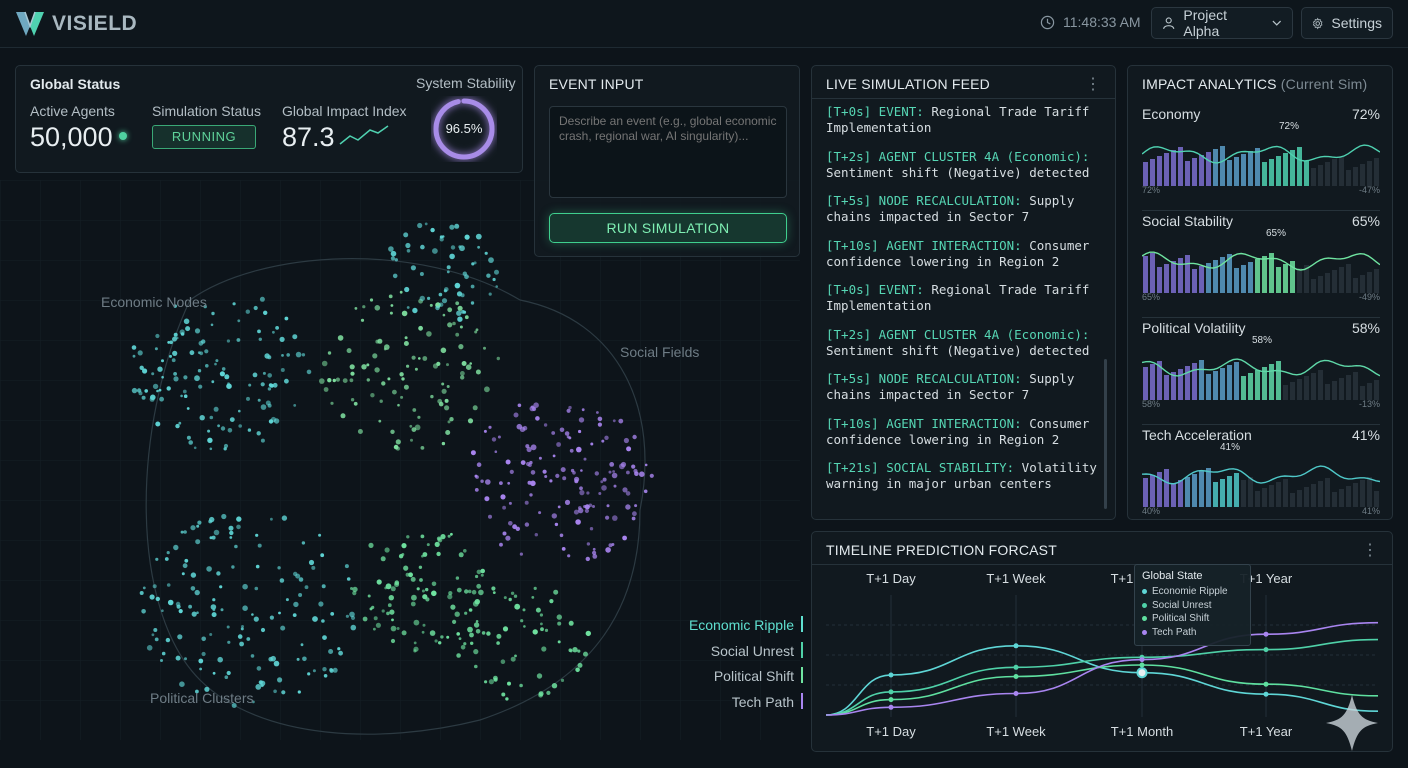 Image resolution: width=1408 pixels, height=768 pixels. Describe the element at coordinates (1105, 434) in the screenshot. I see `scrollbar` at that location.